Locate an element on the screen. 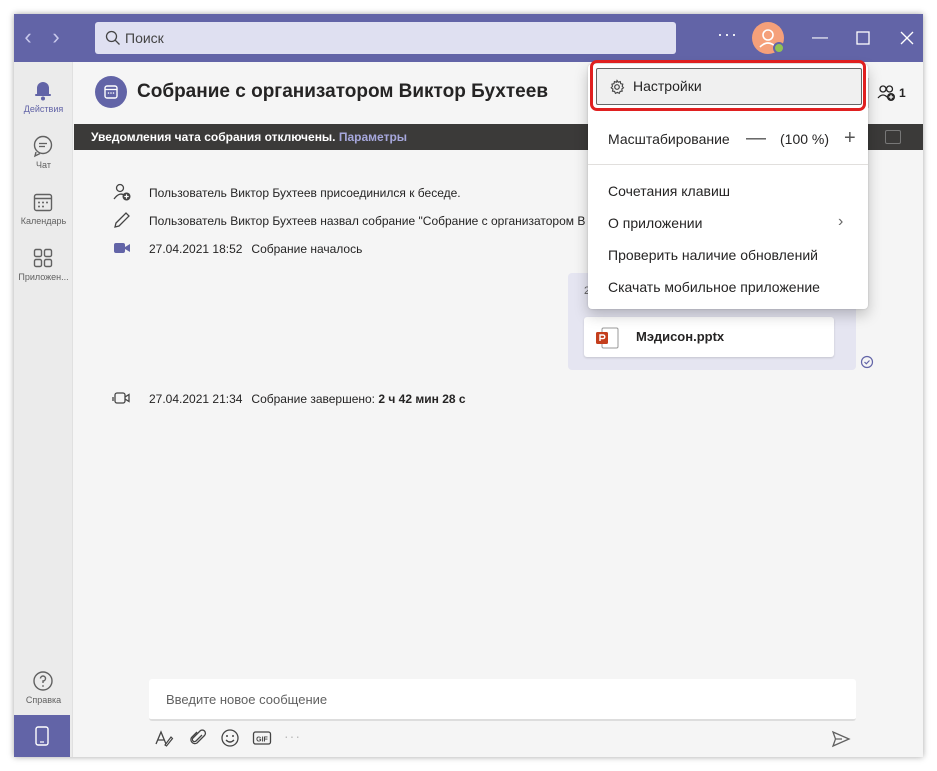 The height and width of the screenshot is (771, 937). meeting-avatar is located at coordinates (111, 92).